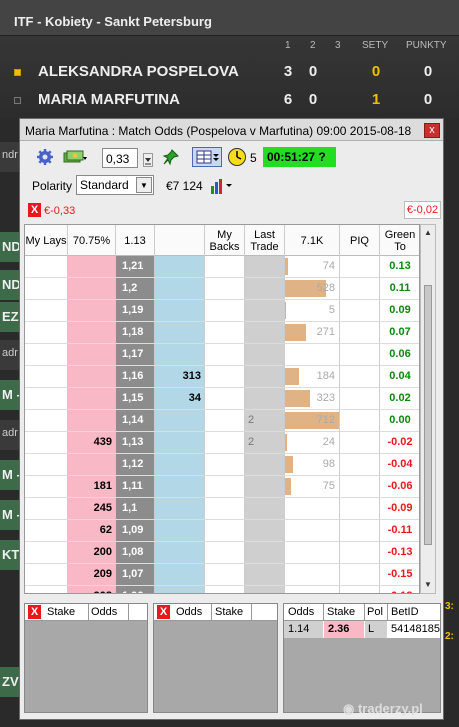 The height and width of the screenshot is (727, 459). I want to click on header-my-lays: My Lays, so click(46, 240).